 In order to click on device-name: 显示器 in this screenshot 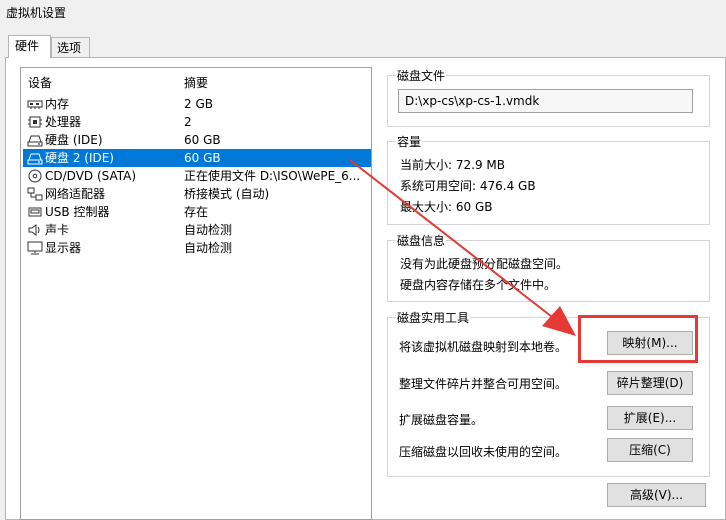, I will do `click(63, 248)`.